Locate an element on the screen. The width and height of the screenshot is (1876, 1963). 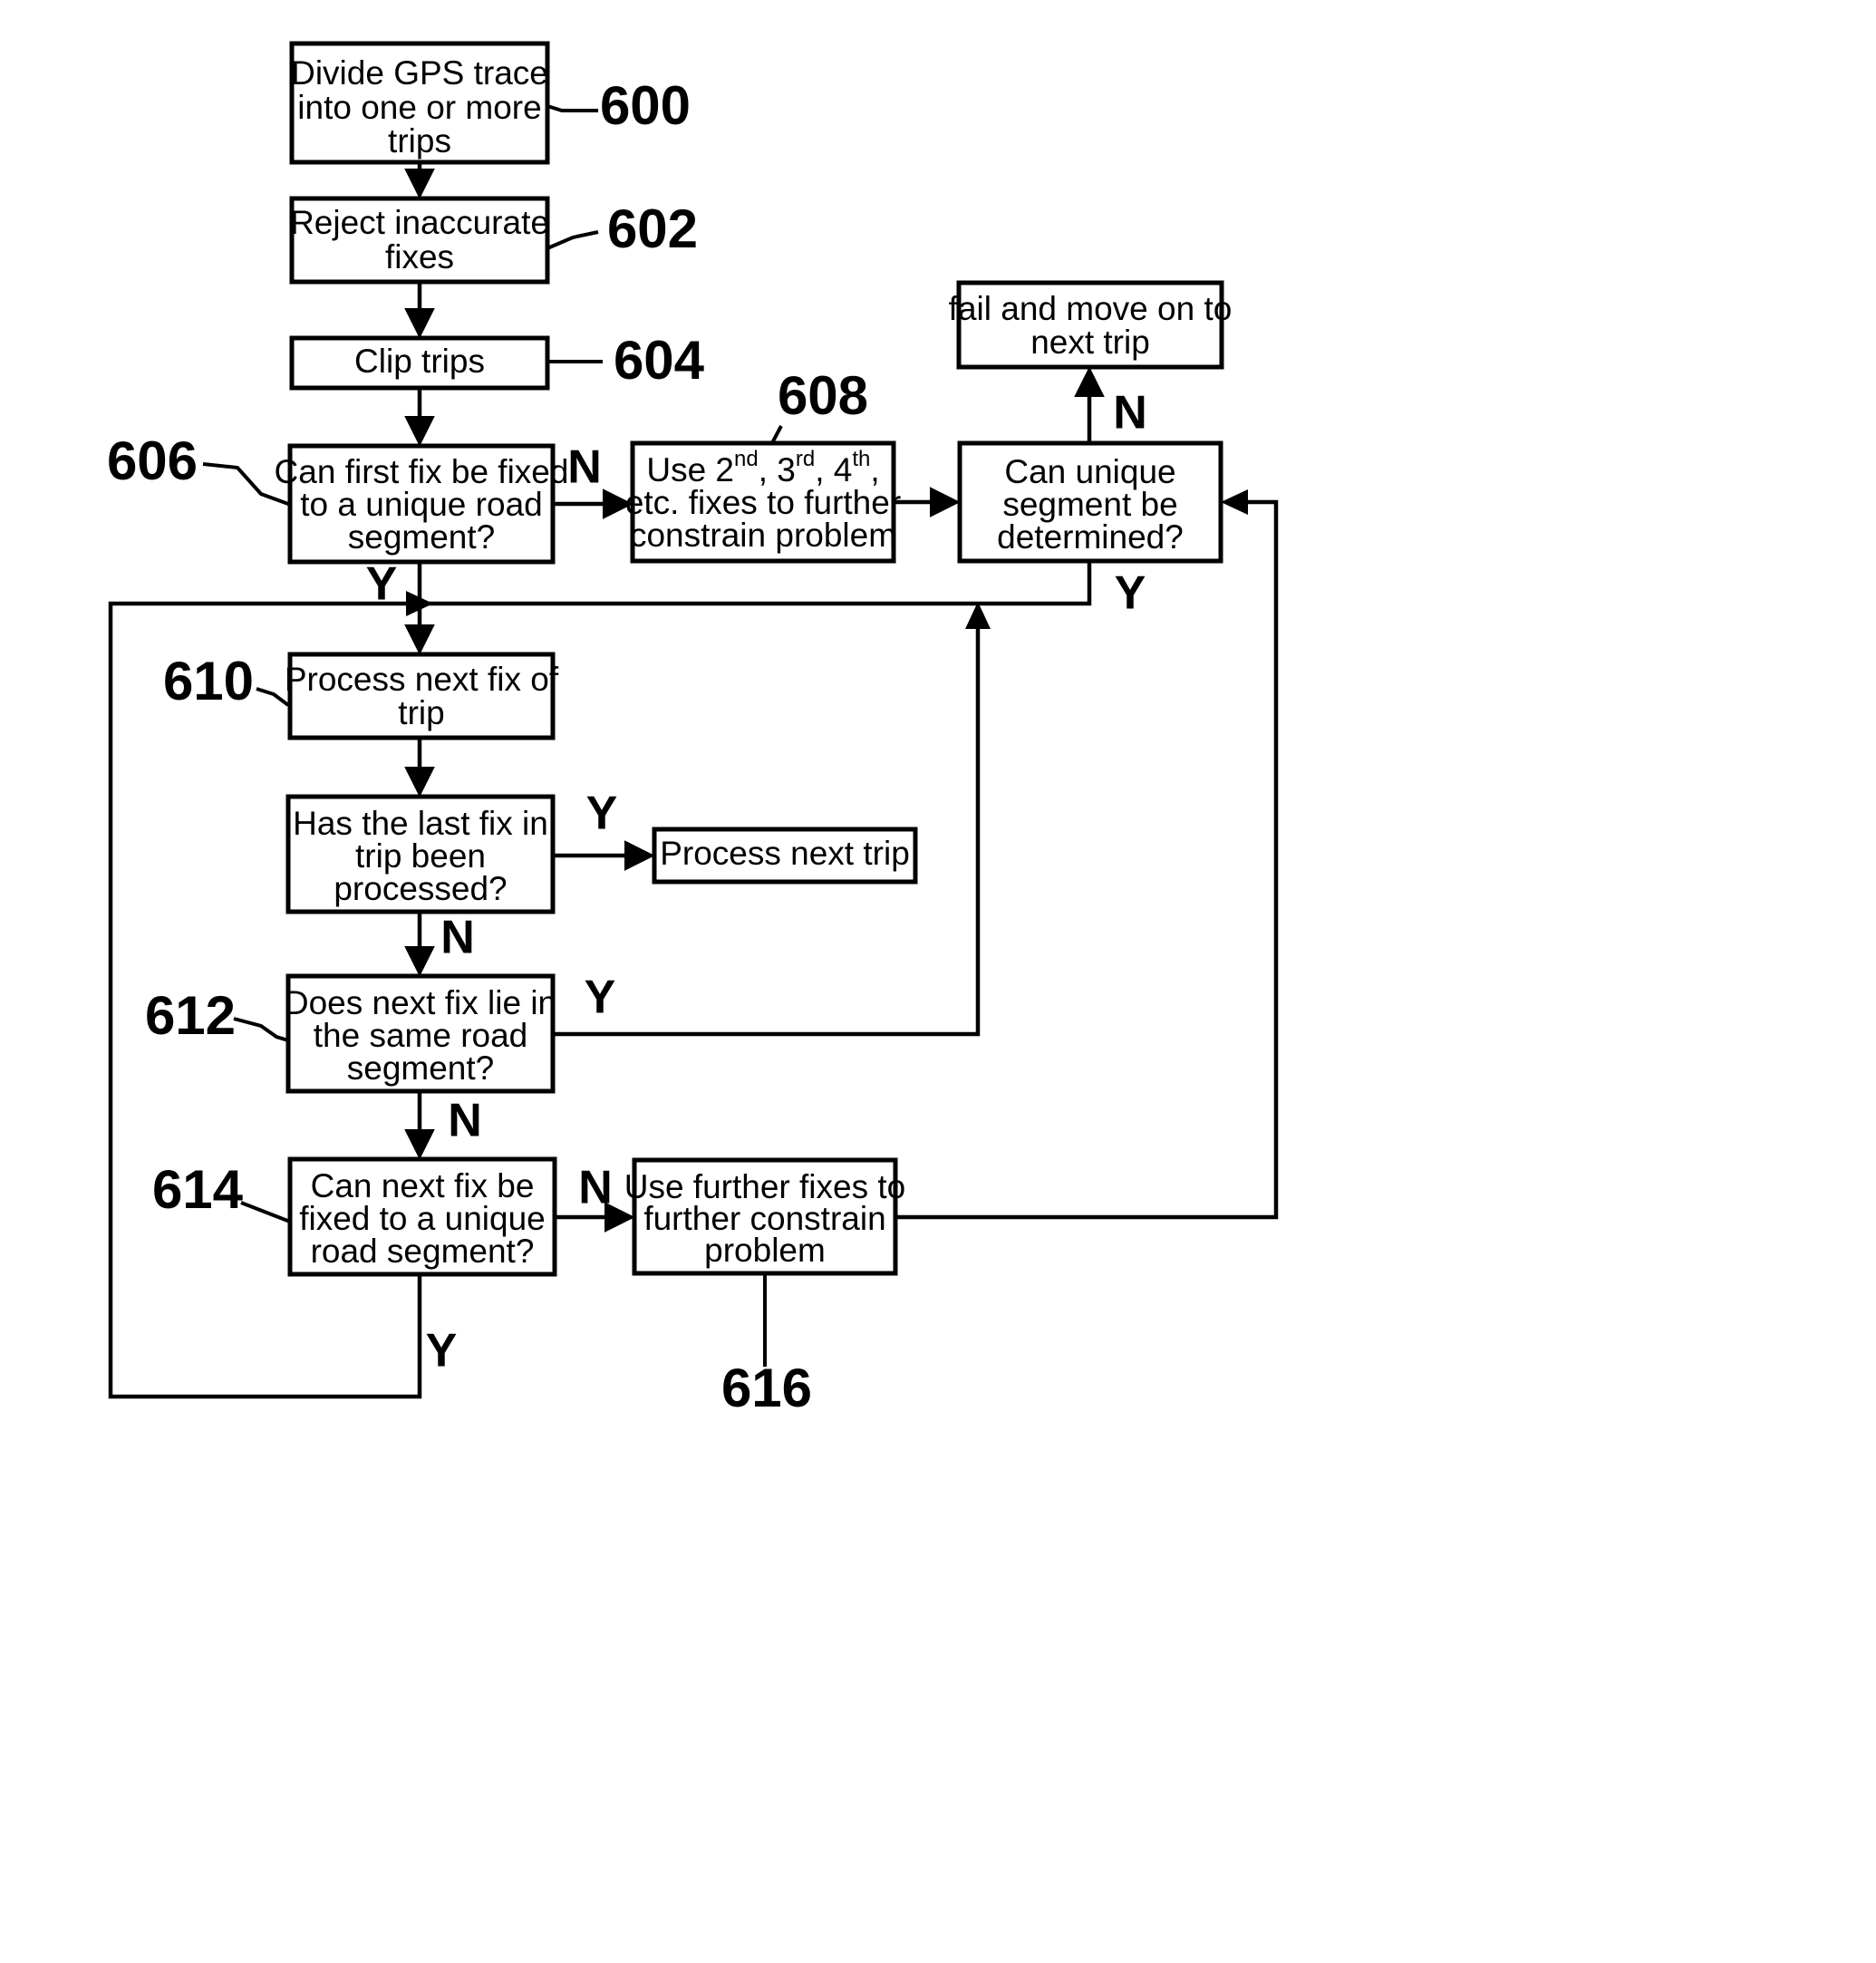
node-line: next trip is located at coordinates (1090, 343).